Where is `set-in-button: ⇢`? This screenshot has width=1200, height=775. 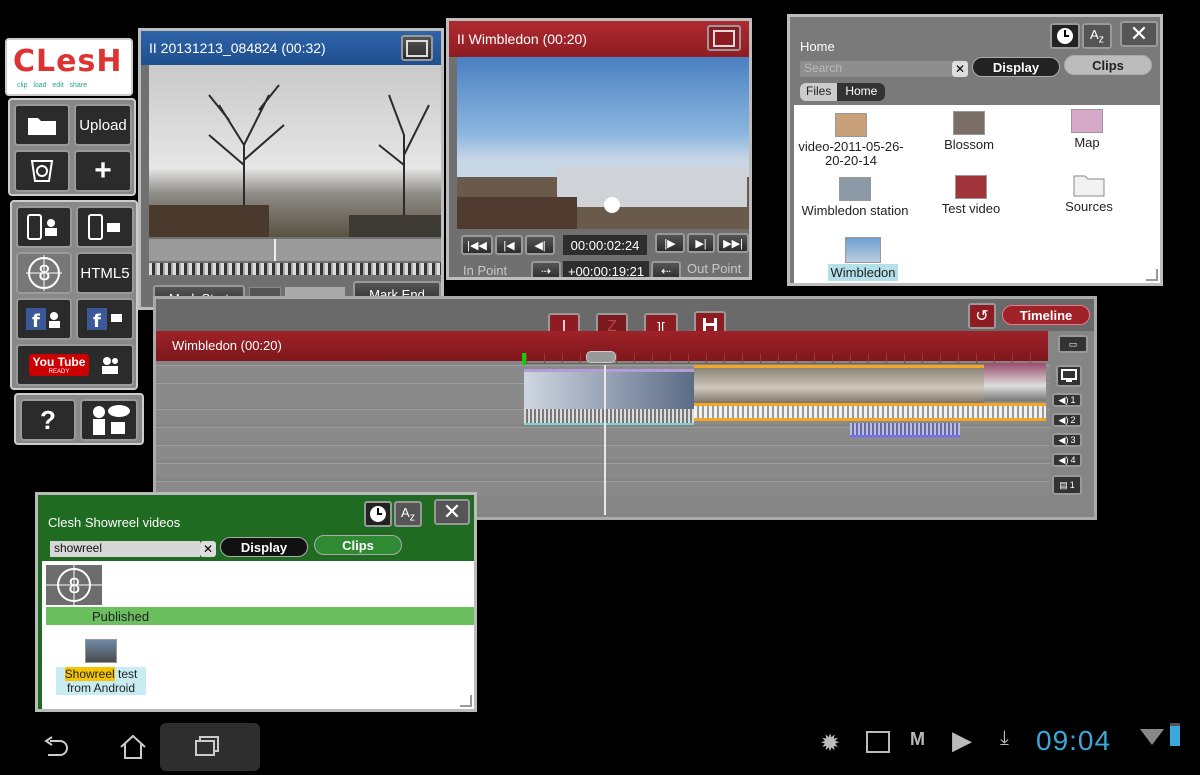 set-in-button: ⇢ is located at coordinates (546, 269).